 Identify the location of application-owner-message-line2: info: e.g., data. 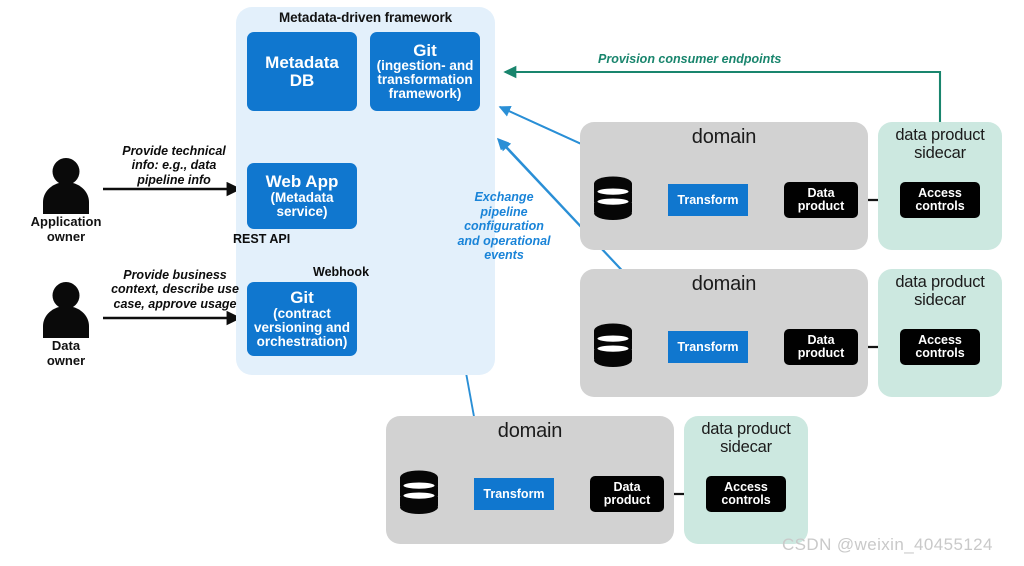
(174, 165).